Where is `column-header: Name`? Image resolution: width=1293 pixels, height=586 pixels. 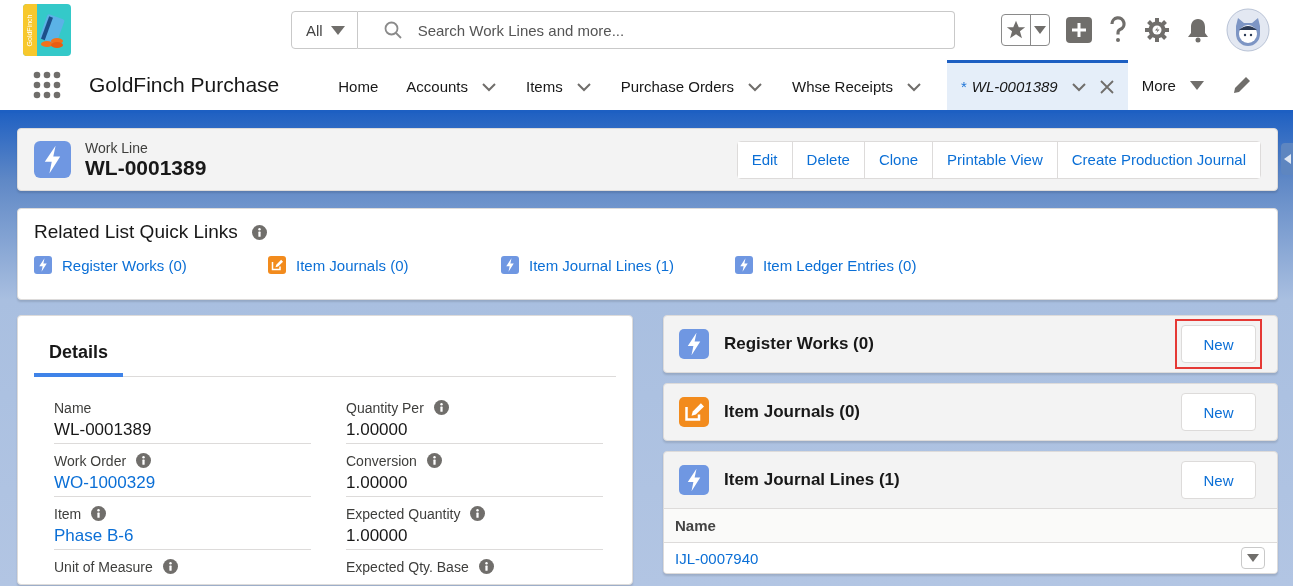
column-header: Name is located at coordinates (695, 525).